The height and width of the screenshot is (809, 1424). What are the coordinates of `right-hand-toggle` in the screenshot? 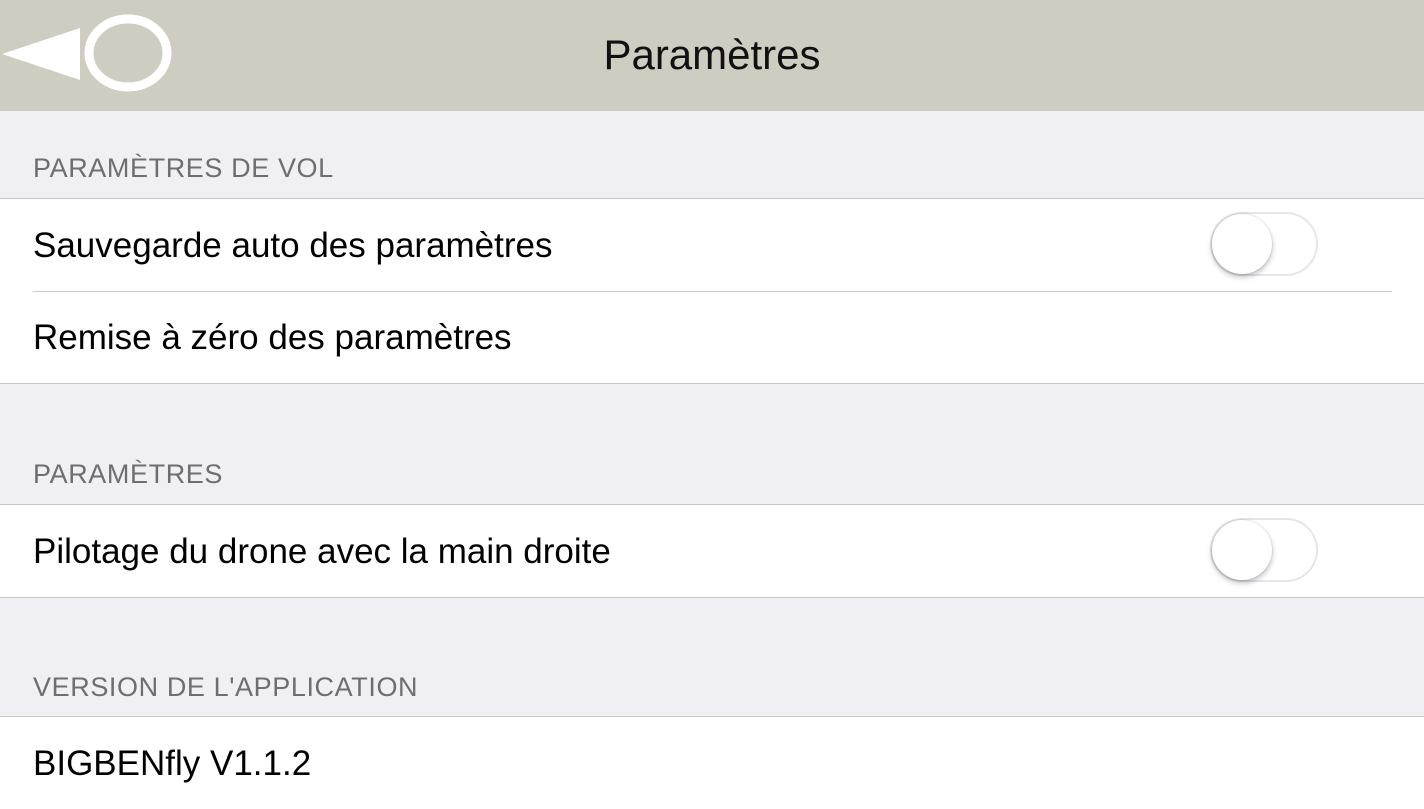 It's located at (1264, 550).